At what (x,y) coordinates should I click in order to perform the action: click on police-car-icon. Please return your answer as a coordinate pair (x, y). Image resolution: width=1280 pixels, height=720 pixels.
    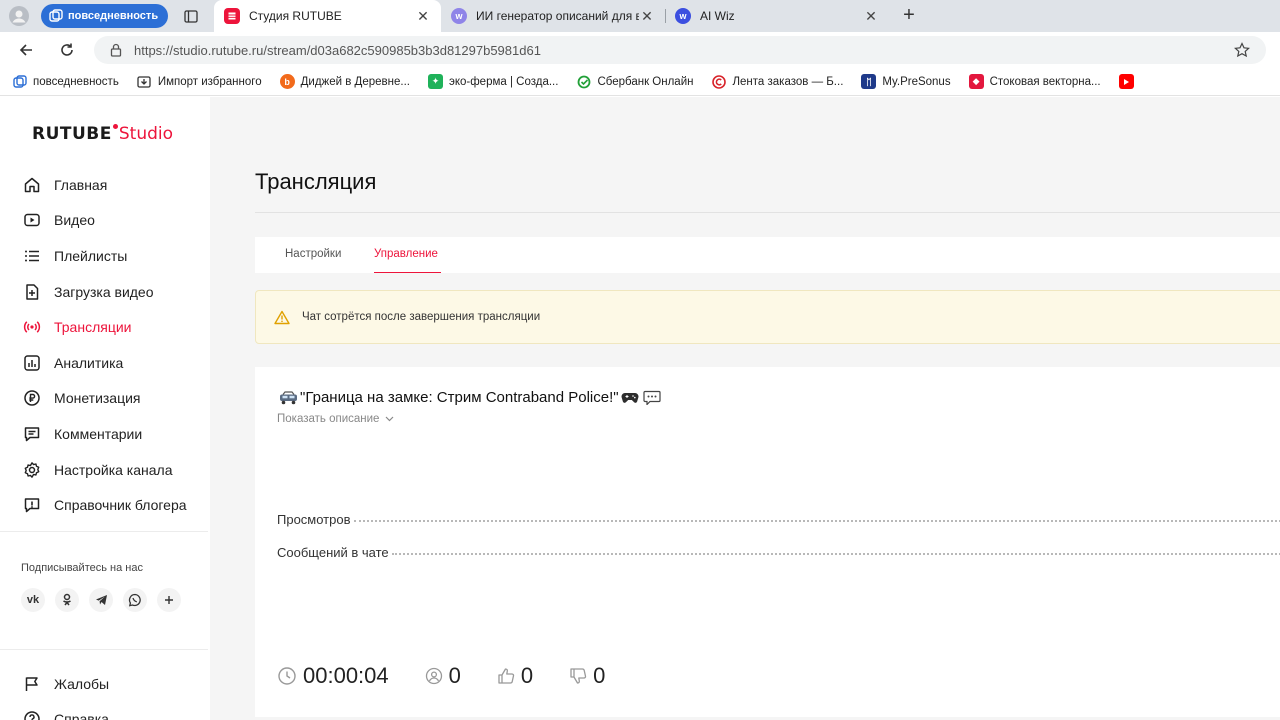
    Looking at the image, I should click on (288, 397).